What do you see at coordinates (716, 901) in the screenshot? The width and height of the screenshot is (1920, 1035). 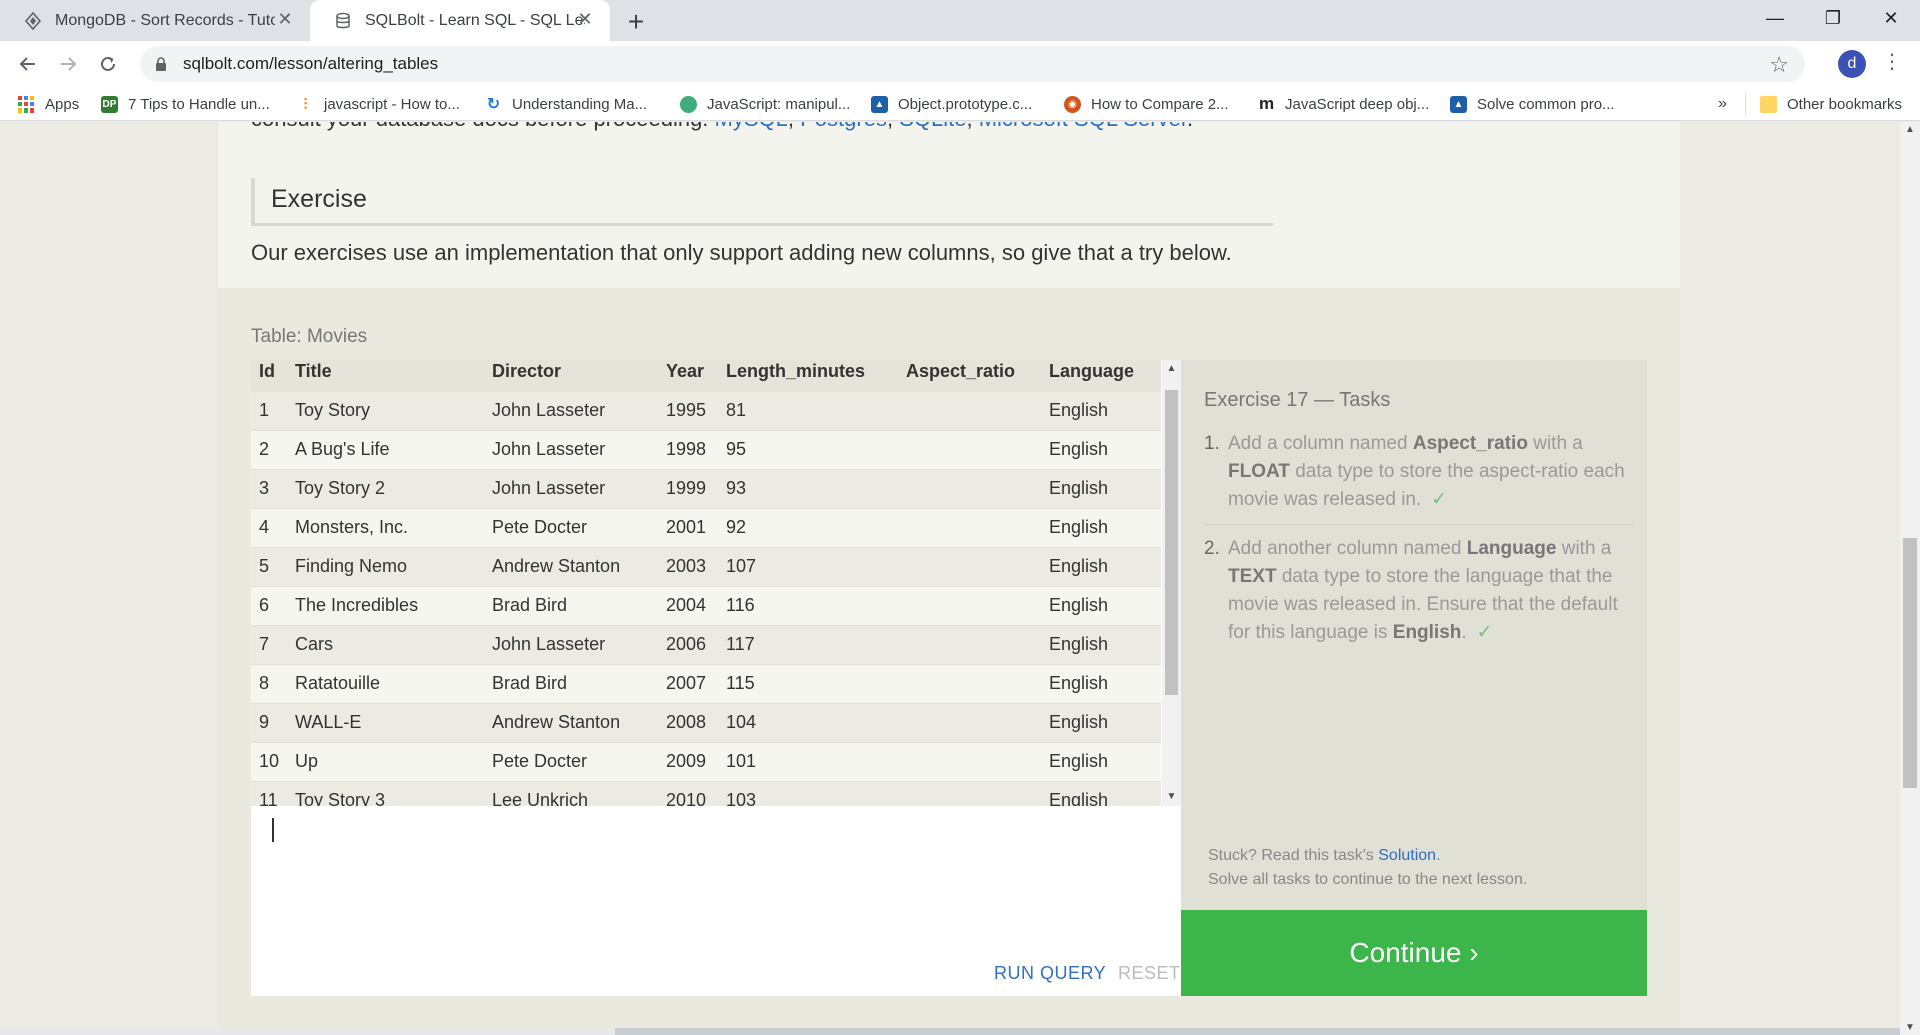 I see `sql-query-editor: RUN QUERY RESET` at bounding box center [716, 901].